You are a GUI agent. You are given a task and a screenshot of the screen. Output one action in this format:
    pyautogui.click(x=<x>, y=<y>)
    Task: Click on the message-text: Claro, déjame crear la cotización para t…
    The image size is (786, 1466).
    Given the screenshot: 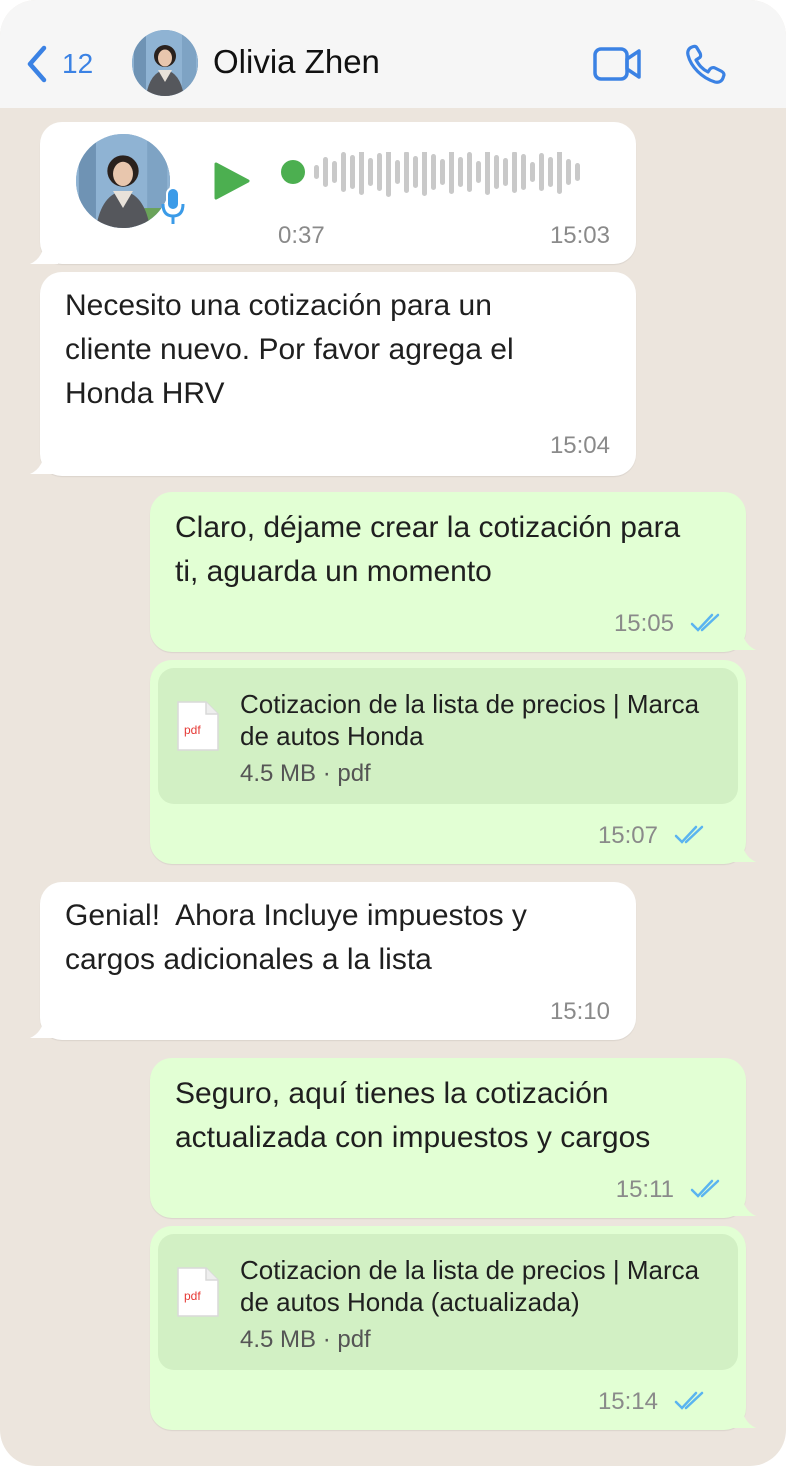 What is the action you would take?
    pyautogui.click(x=428, y=549)
    